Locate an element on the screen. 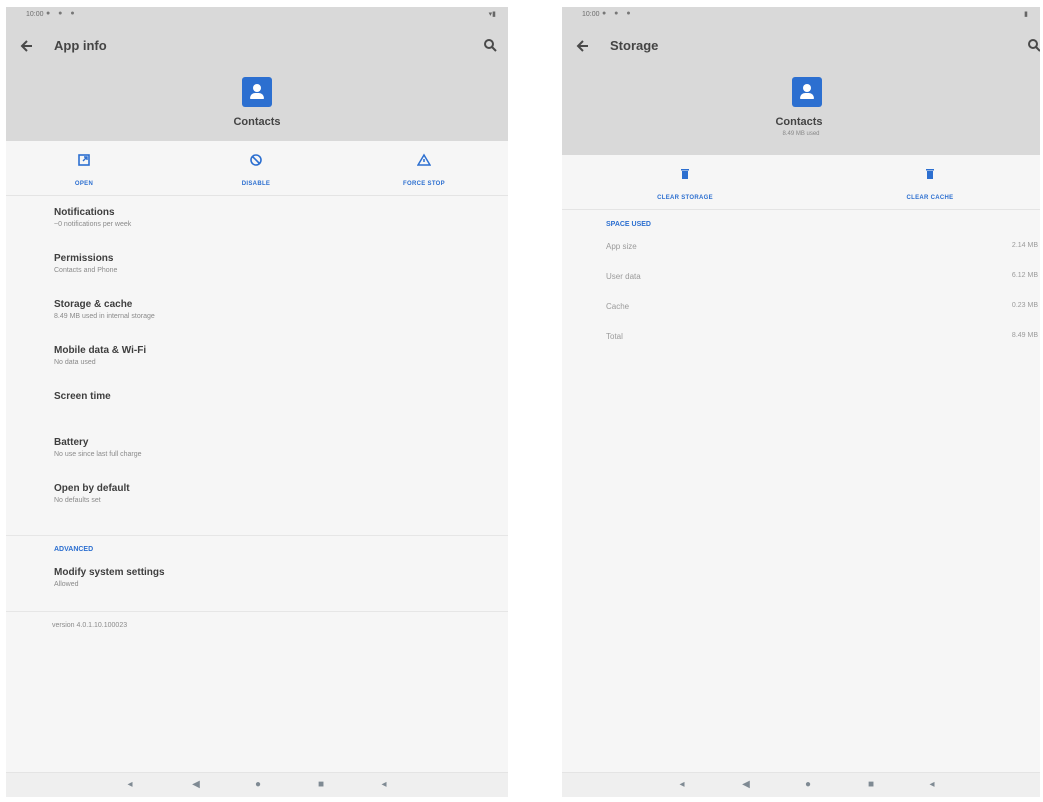 The image size is (1043, 802). open-icon is located at coordinates (84, 160).